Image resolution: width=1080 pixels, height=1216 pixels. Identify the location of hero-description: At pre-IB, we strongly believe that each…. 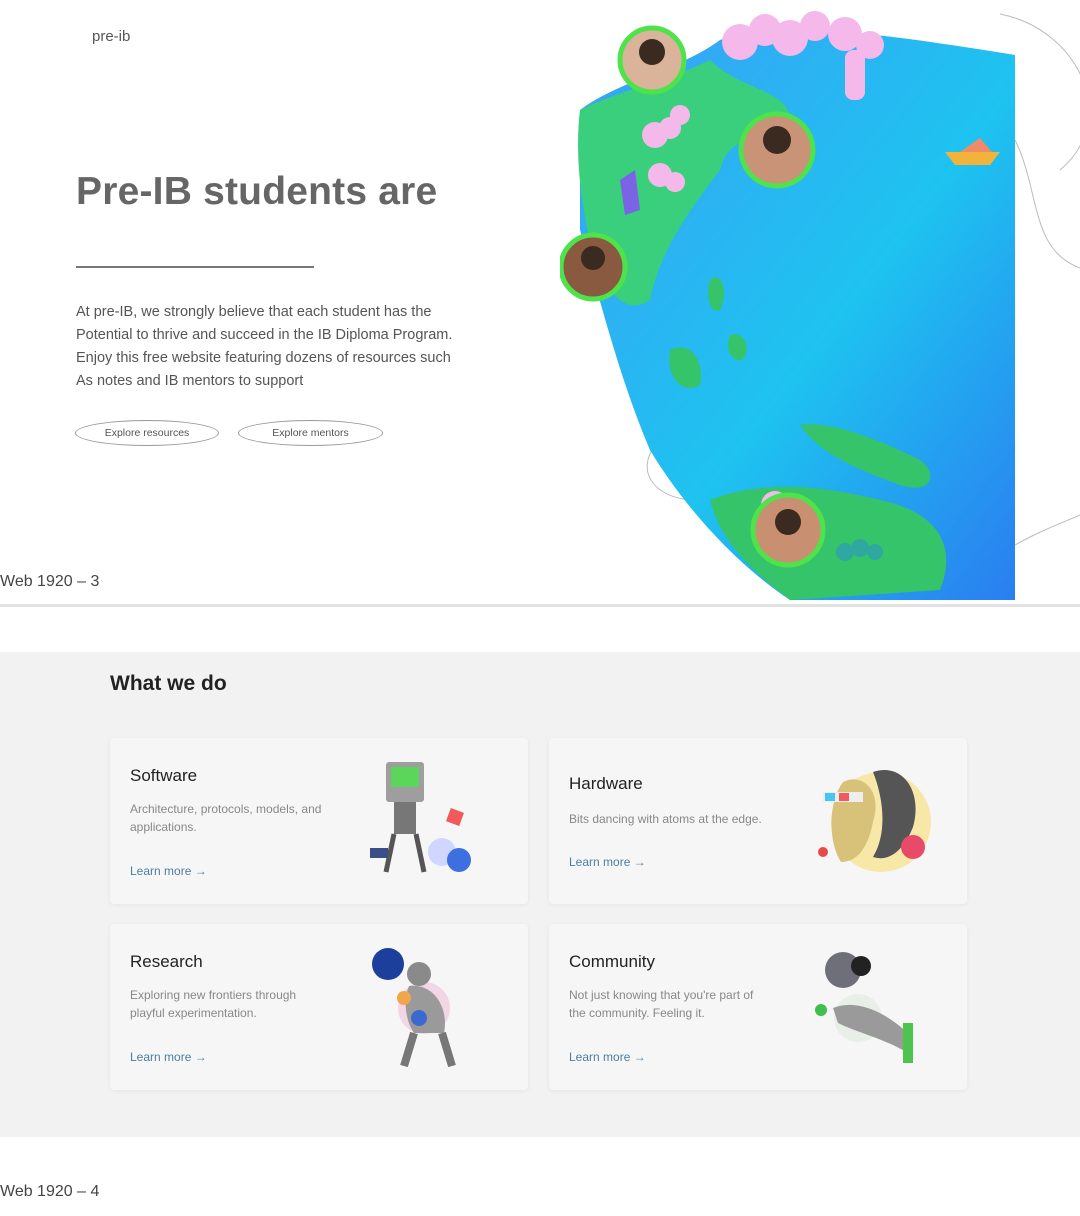
(291, 347).